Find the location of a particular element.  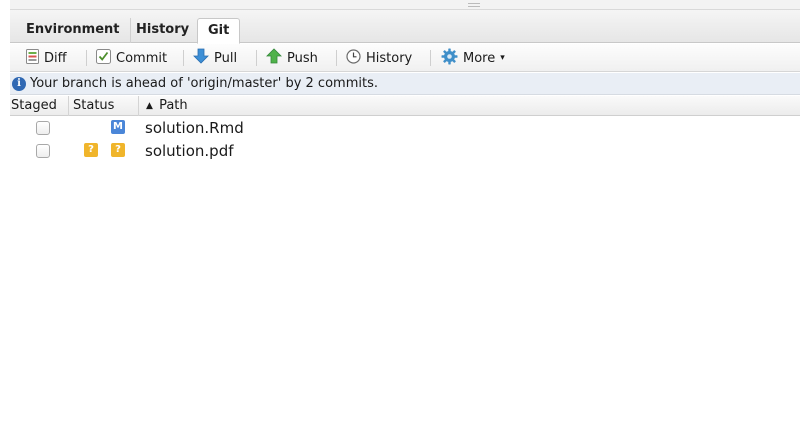

push-arrow-icon is located at coordinates (274, 58).